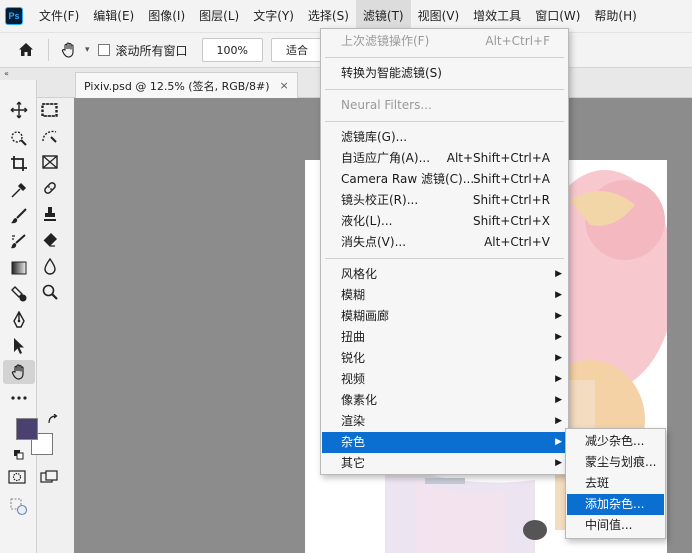 This screenshot has height=553, width=692. What do you see at coordinates (53, 421) in the screenshot?
I see `swap-colors-icon` at bounding box center [53, 421].